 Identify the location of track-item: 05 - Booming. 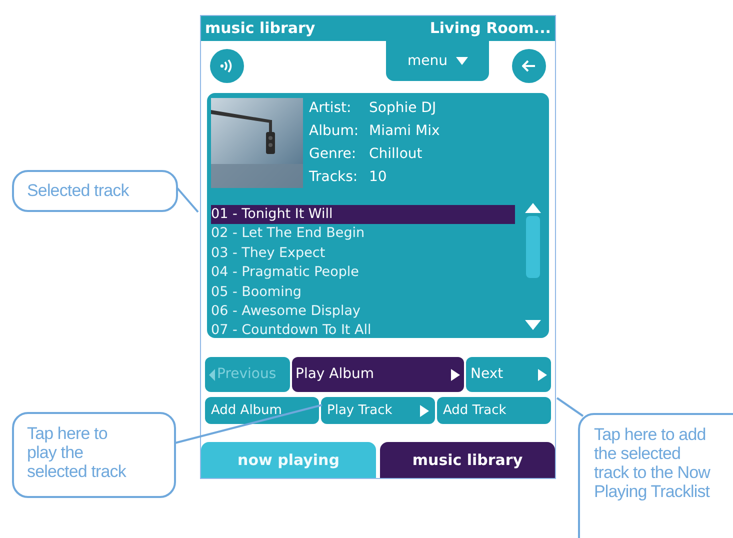
(363, 292).